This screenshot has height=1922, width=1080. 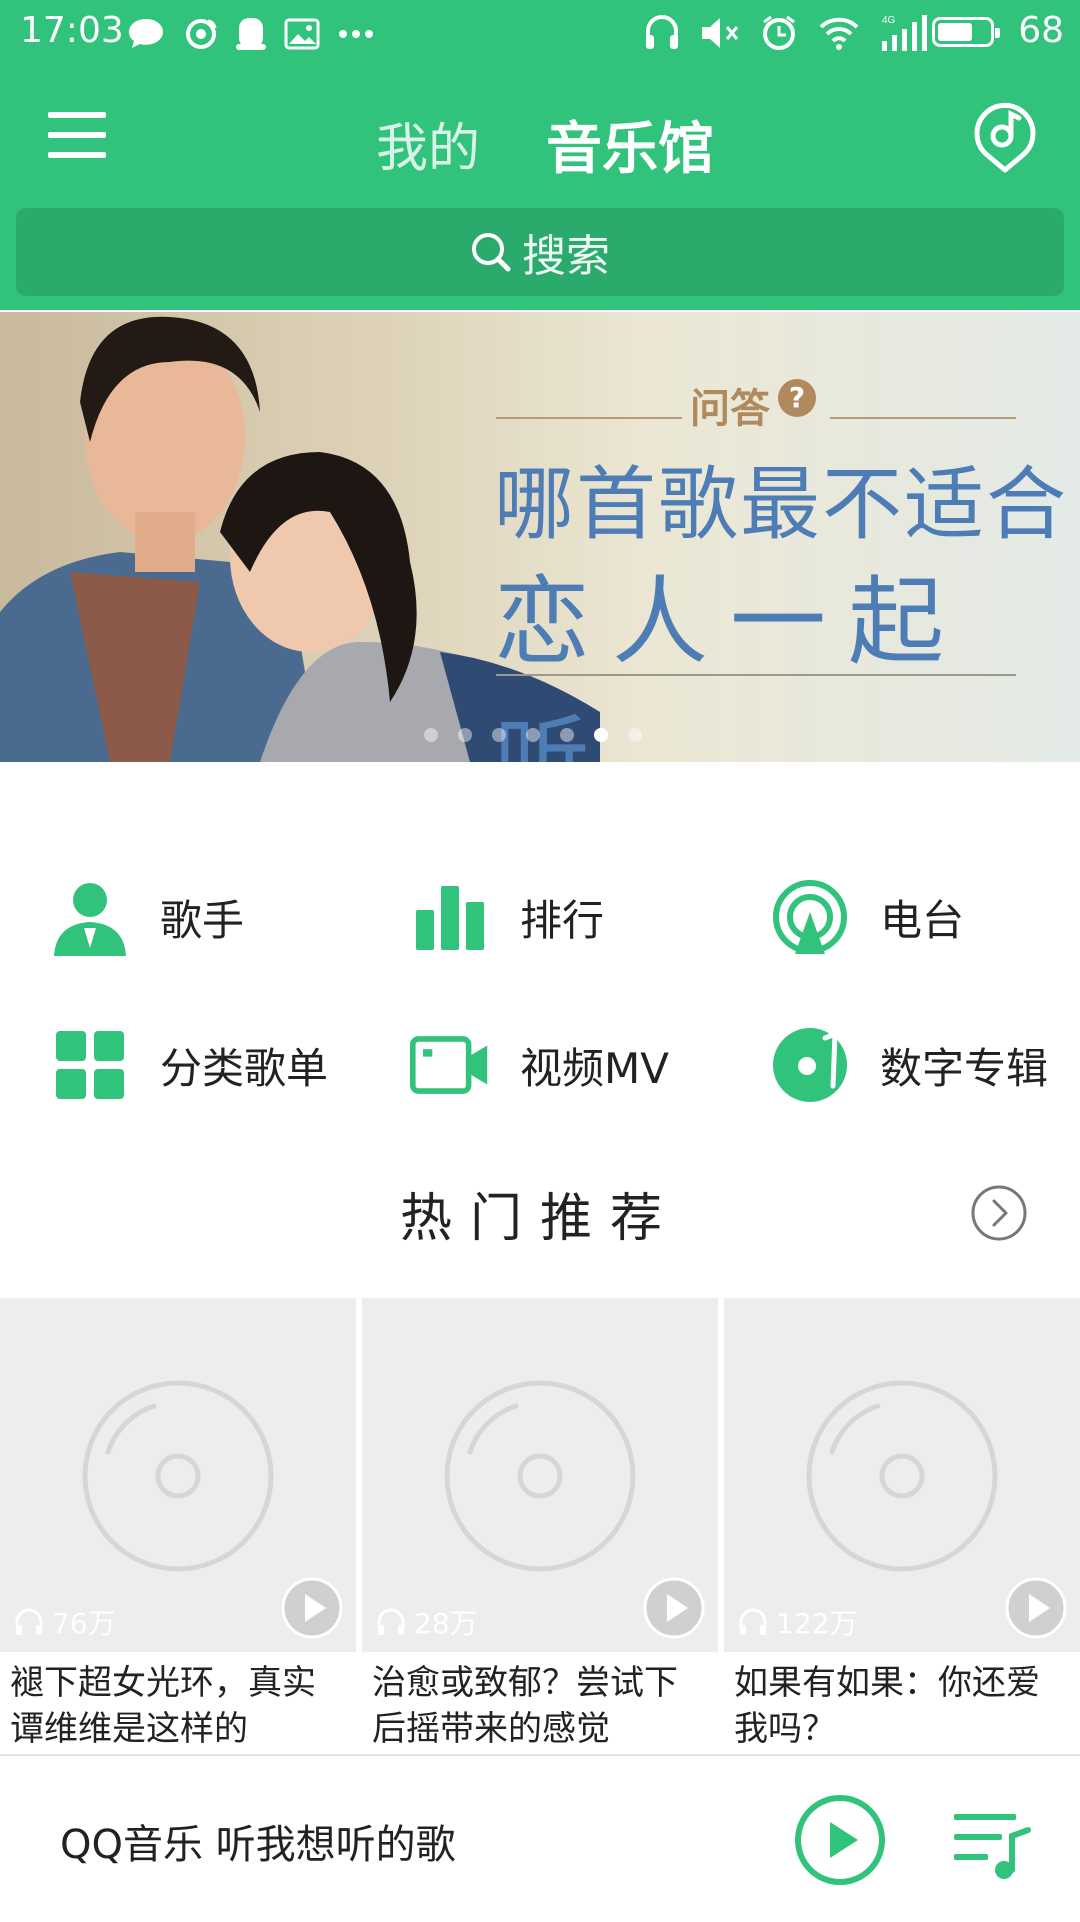 What do you see at coordinates (84, 1623) in the screenshot?
I see `play-count-text: 76万` at bounding box center [84, 1623].